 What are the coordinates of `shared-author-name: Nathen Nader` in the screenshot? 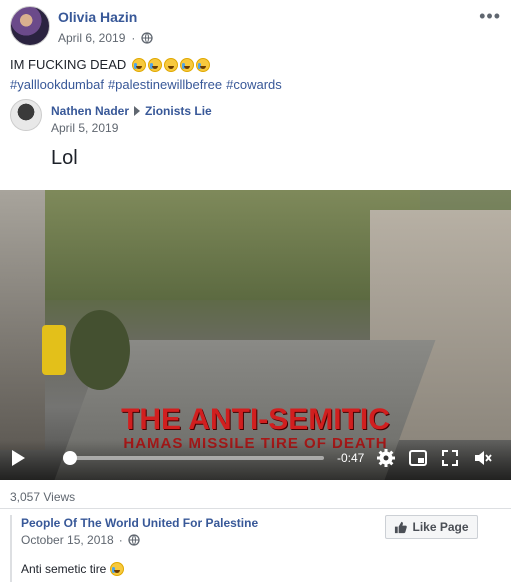 It's located at (90, 111).